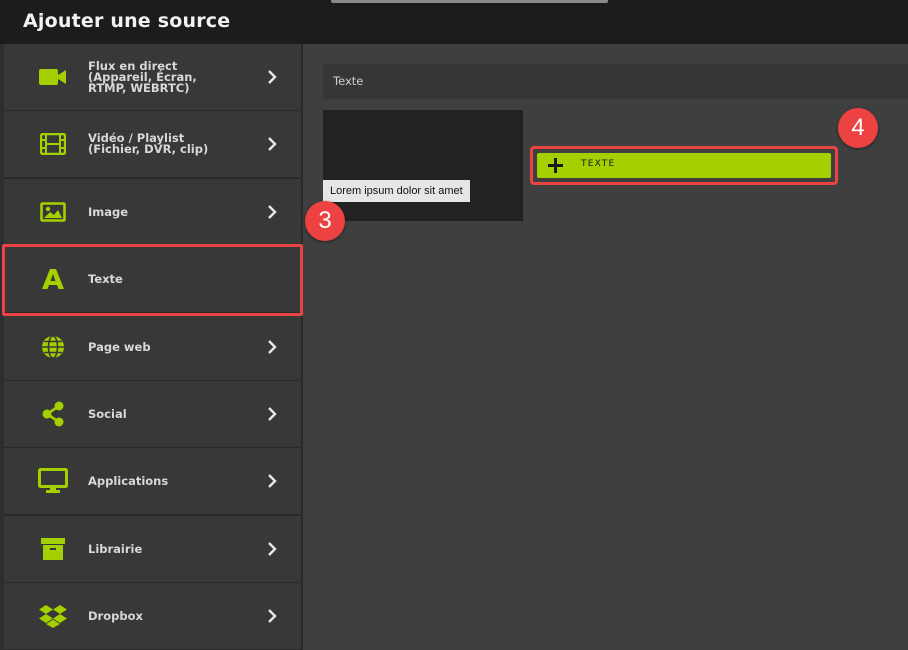 The width and height of the screenshot is (908, 650). What do you see at coordinates (152, 414) in the screenshot?
I see `sidebar-item-social: Social` at bounding box center [152, 414].